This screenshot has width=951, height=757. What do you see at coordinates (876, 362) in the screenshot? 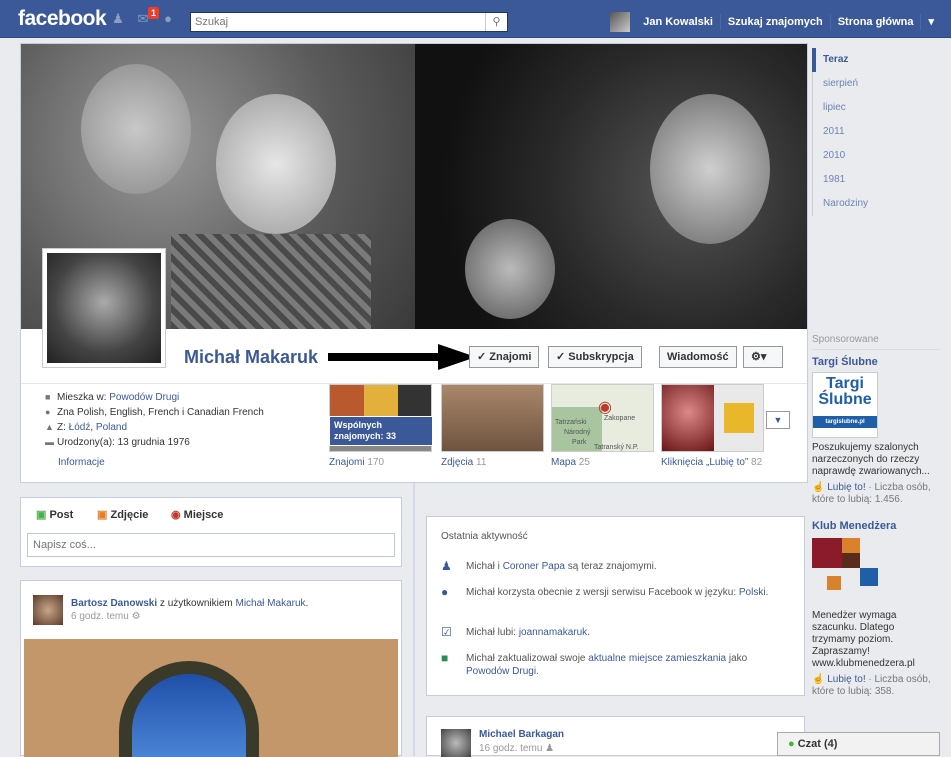
I see `ad-title: Targi Ślubne` at bounding box center [876, 362].